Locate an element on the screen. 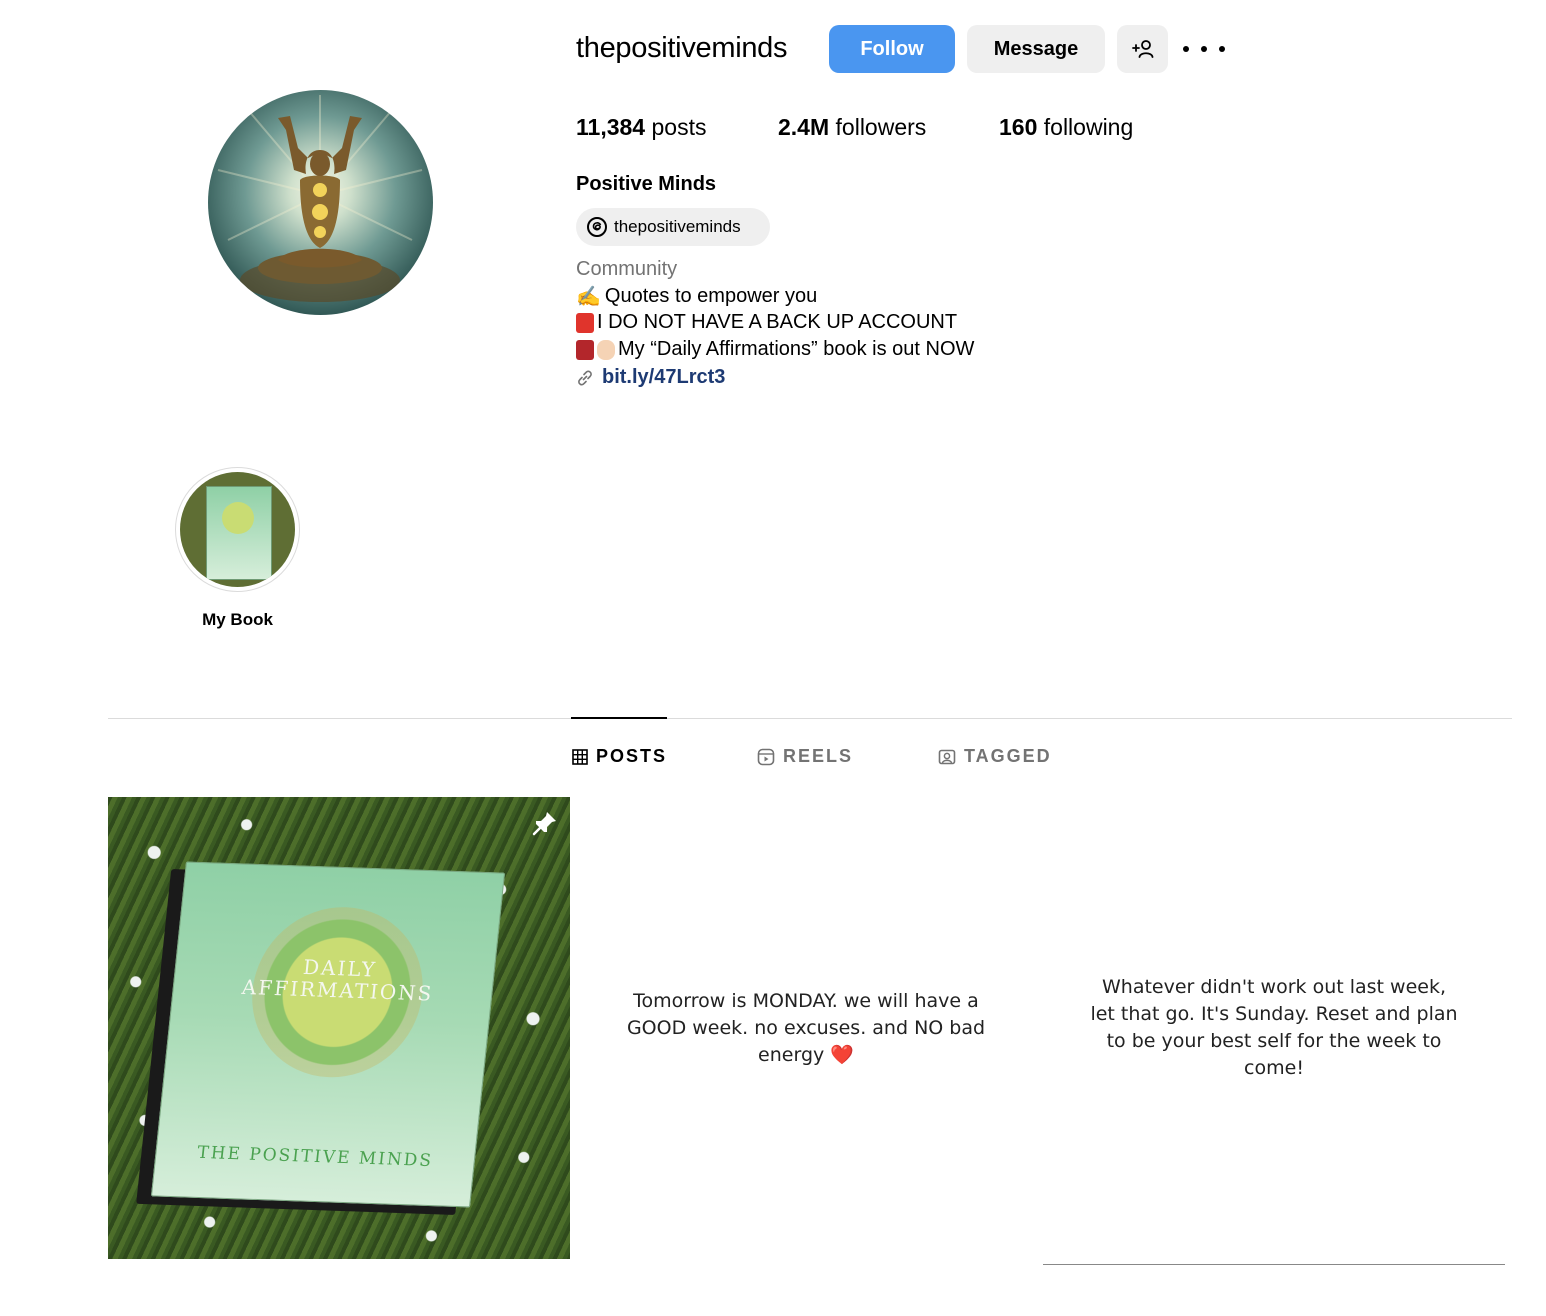  threads-handle: thepositiveminds is located at coordinates (677, 226).